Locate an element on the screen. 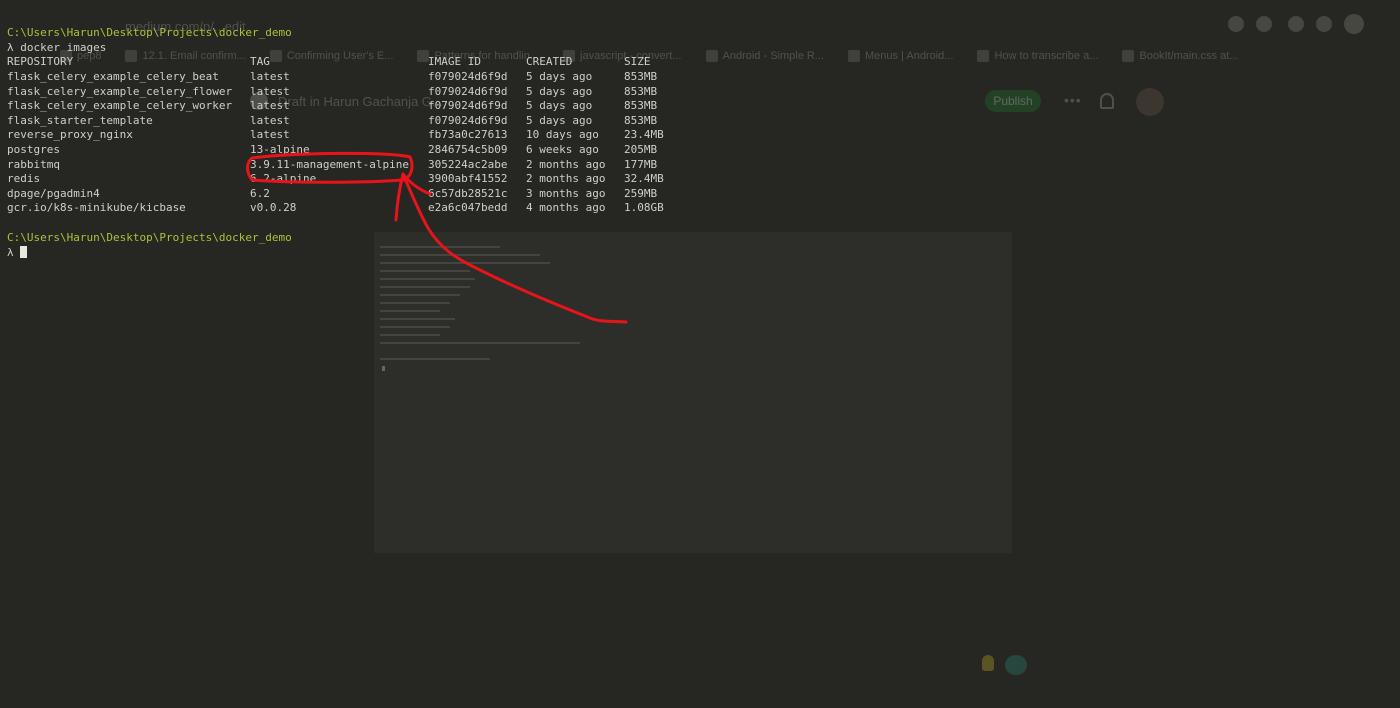 This screenshot has height=708, width=1400. cell-repository: rabbitmq is located at coordinates (33, 164).